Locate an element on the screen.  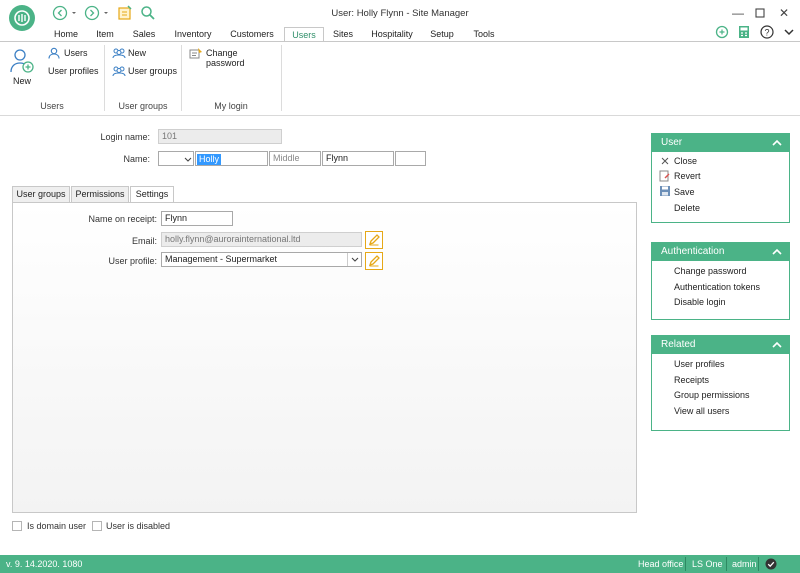
product-text: LS One is located at coordinates (707, 564).